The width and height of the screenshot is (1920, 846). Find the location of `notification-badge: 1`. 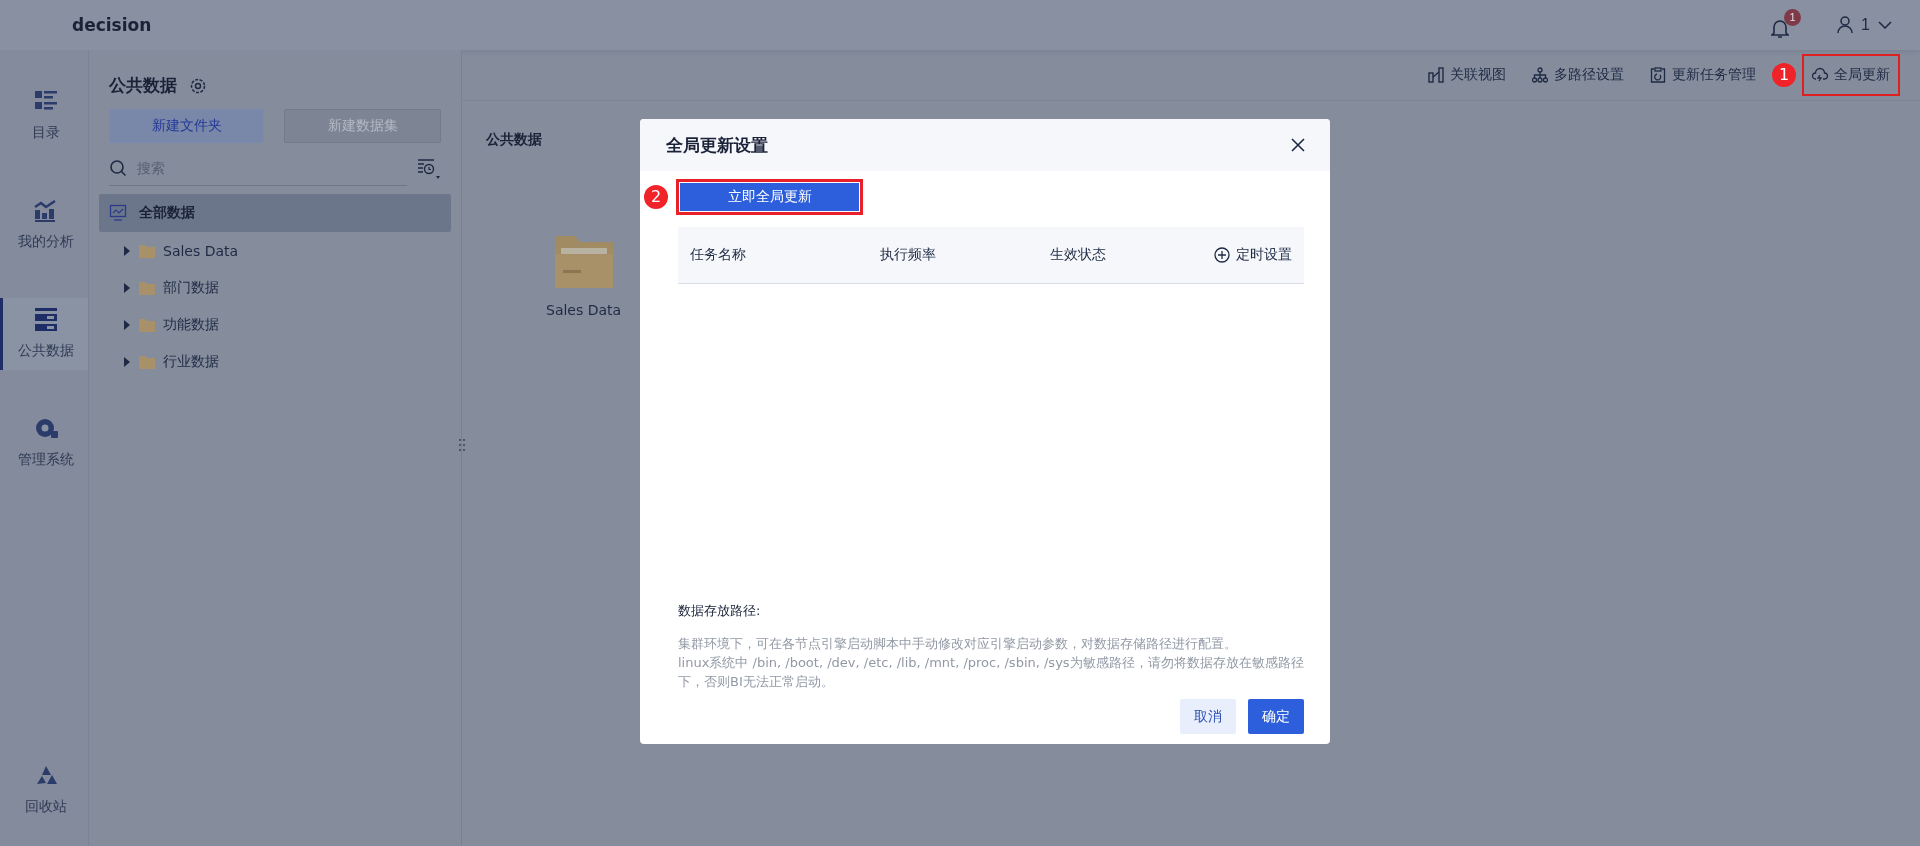

notification-badge: 1 is located at coordinates (1793, 17).